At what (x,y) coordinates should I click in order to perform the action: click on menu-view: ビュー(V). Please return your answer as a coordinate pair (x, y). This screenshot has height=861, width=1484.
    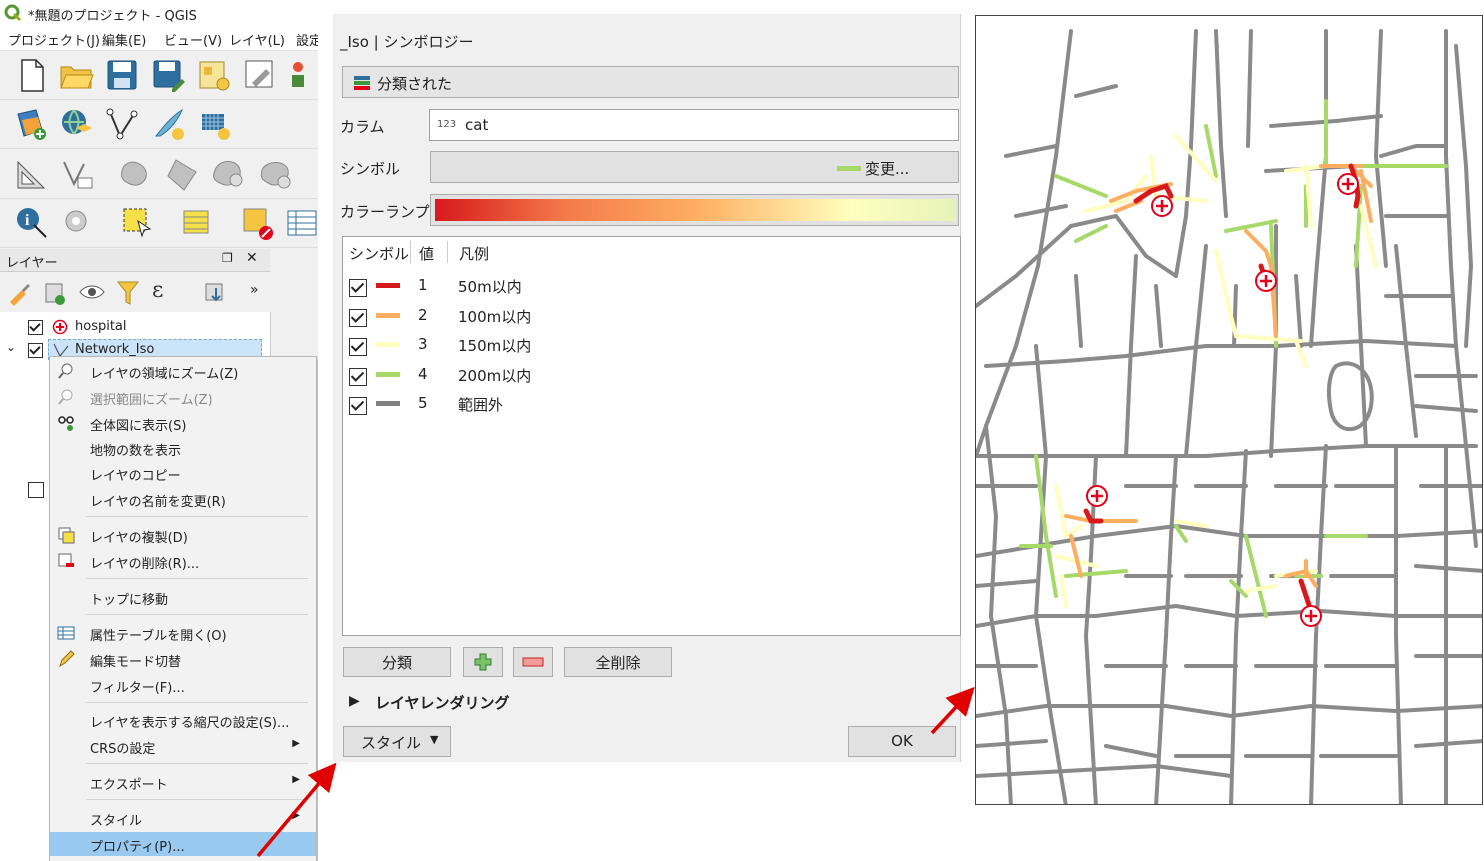
    Looking at the image, I should click on (193, 39).